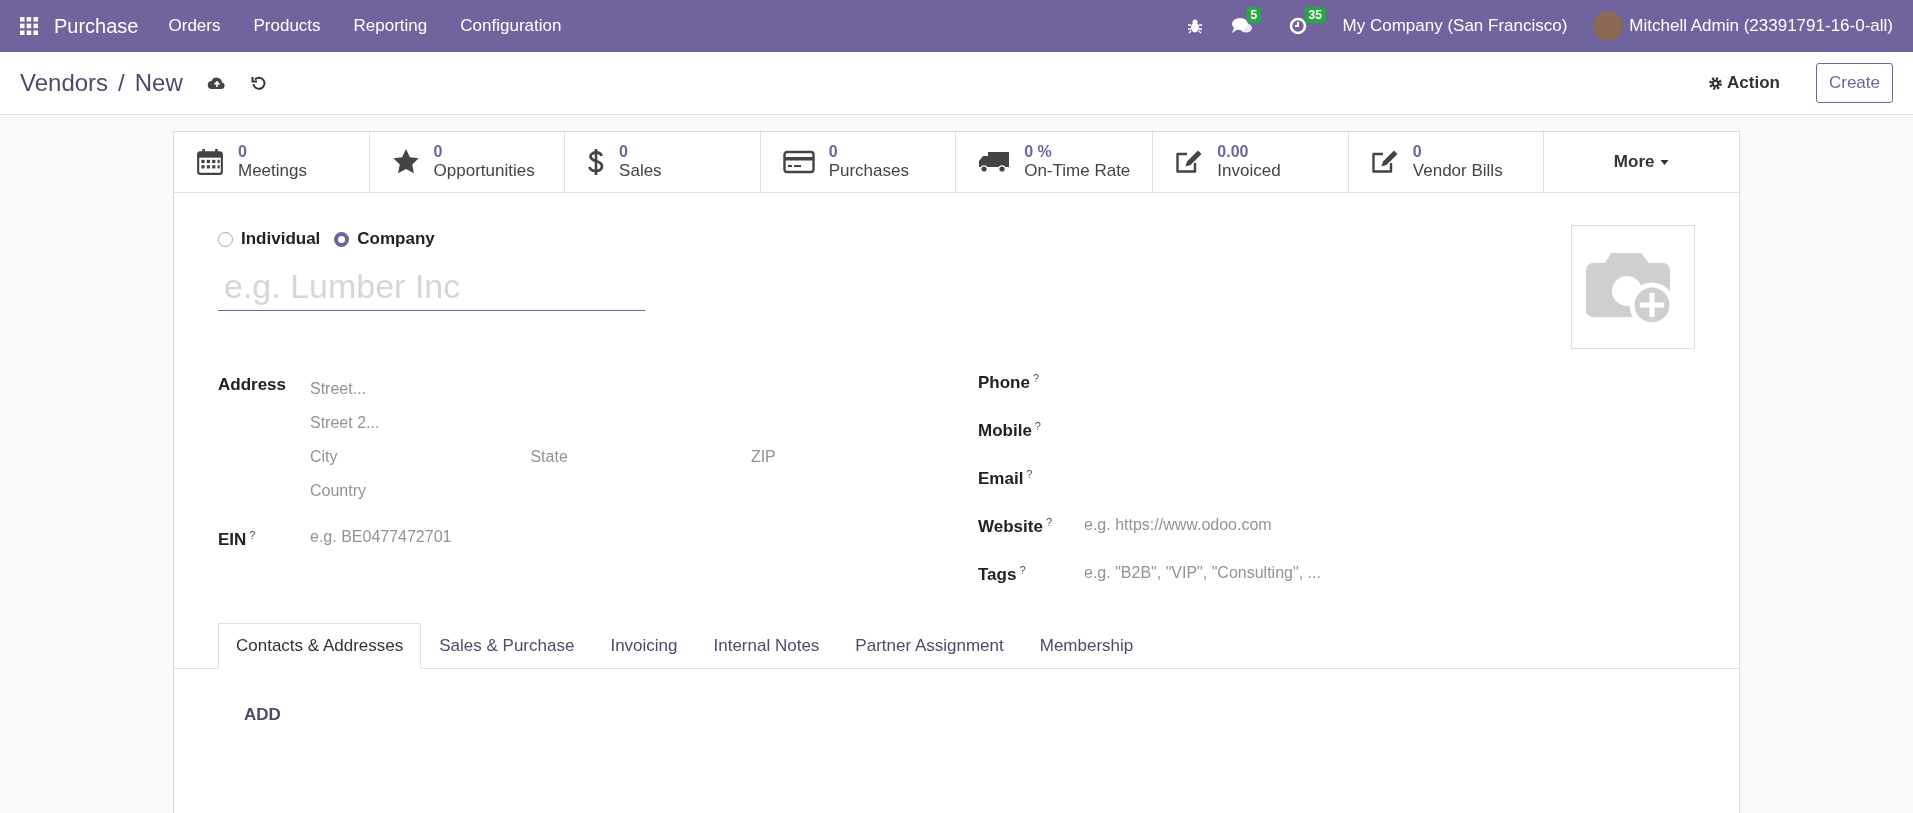 The image size is (1913, 813). I want to click on stat-label: Sales, so click(640, 171).